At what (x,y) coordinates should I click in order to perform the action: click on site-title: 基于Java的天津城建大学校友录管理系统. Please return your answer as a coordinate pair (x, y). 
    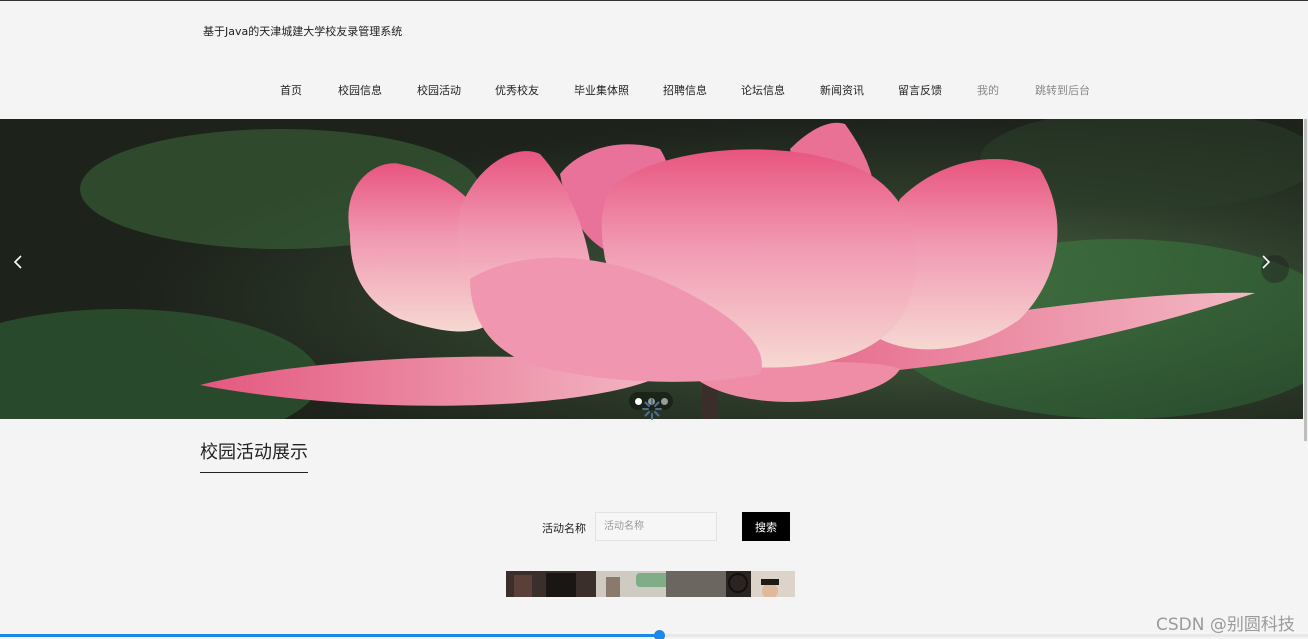
    Looking at the image, I should click on (303, 31).